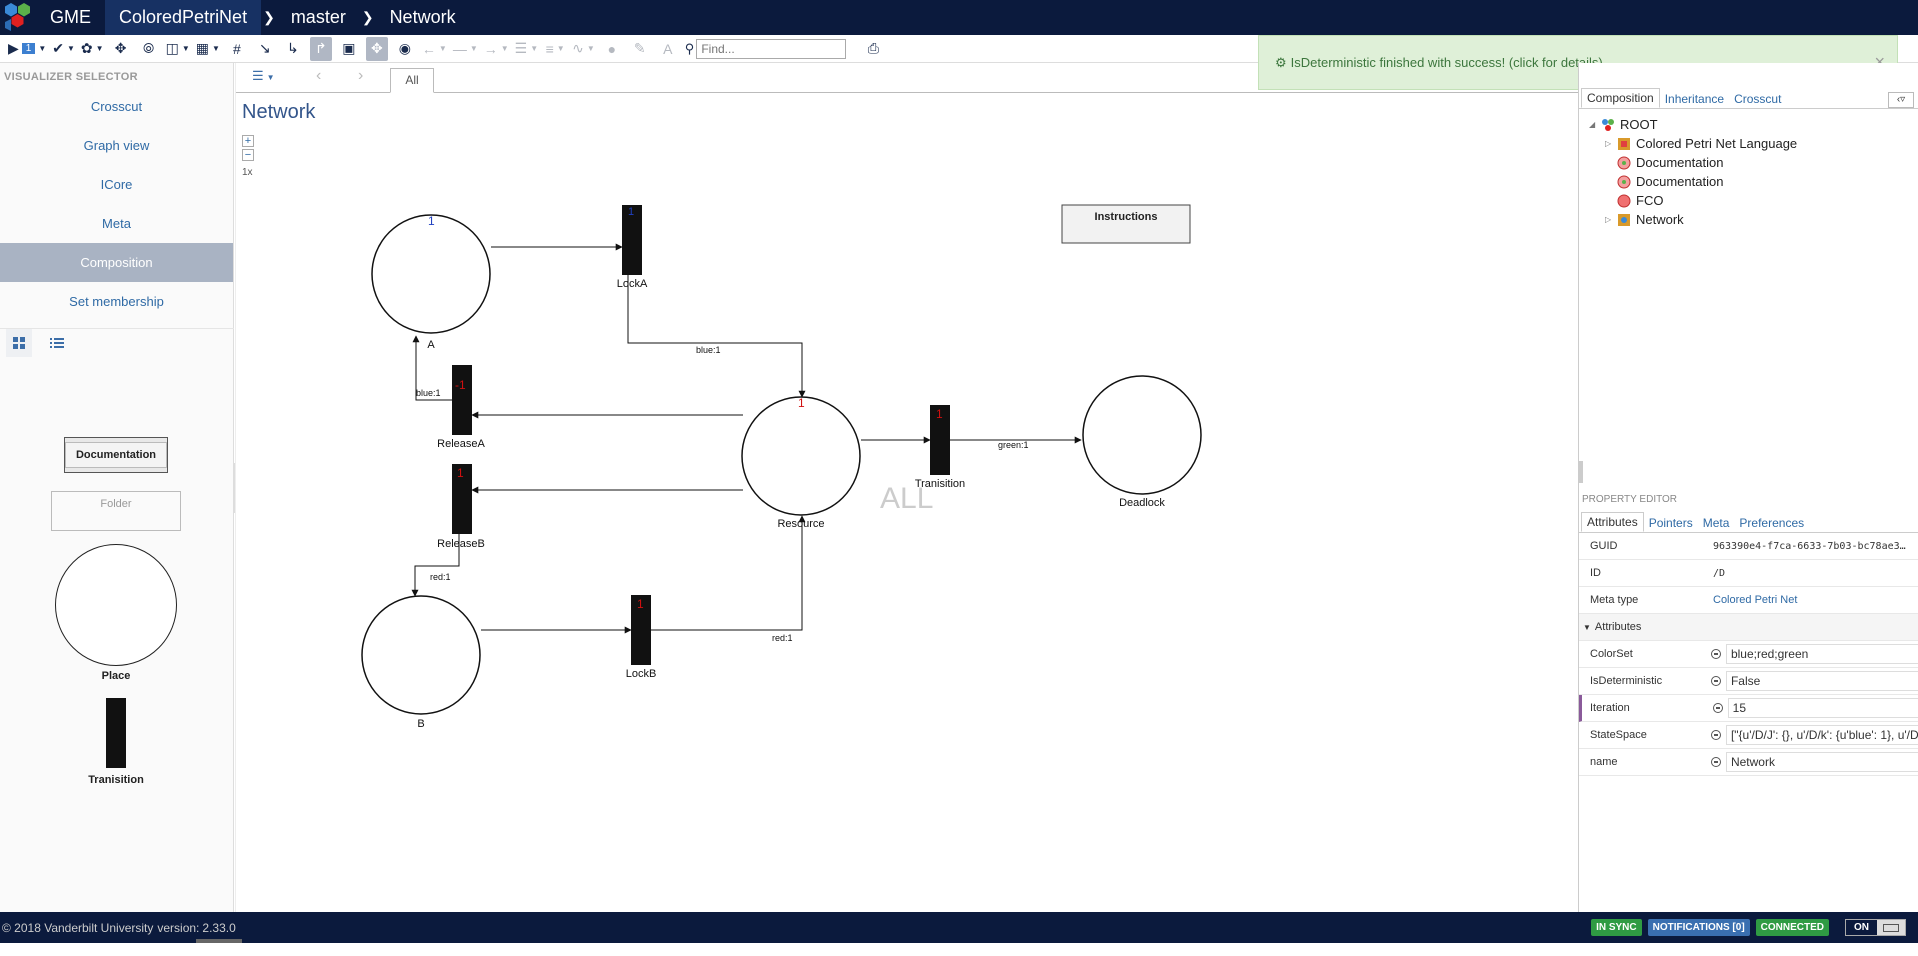  What do you see at coordinates (18, 17) in the screenshot?
I see `gme-logo-icon` at bounding box center [18, 17].